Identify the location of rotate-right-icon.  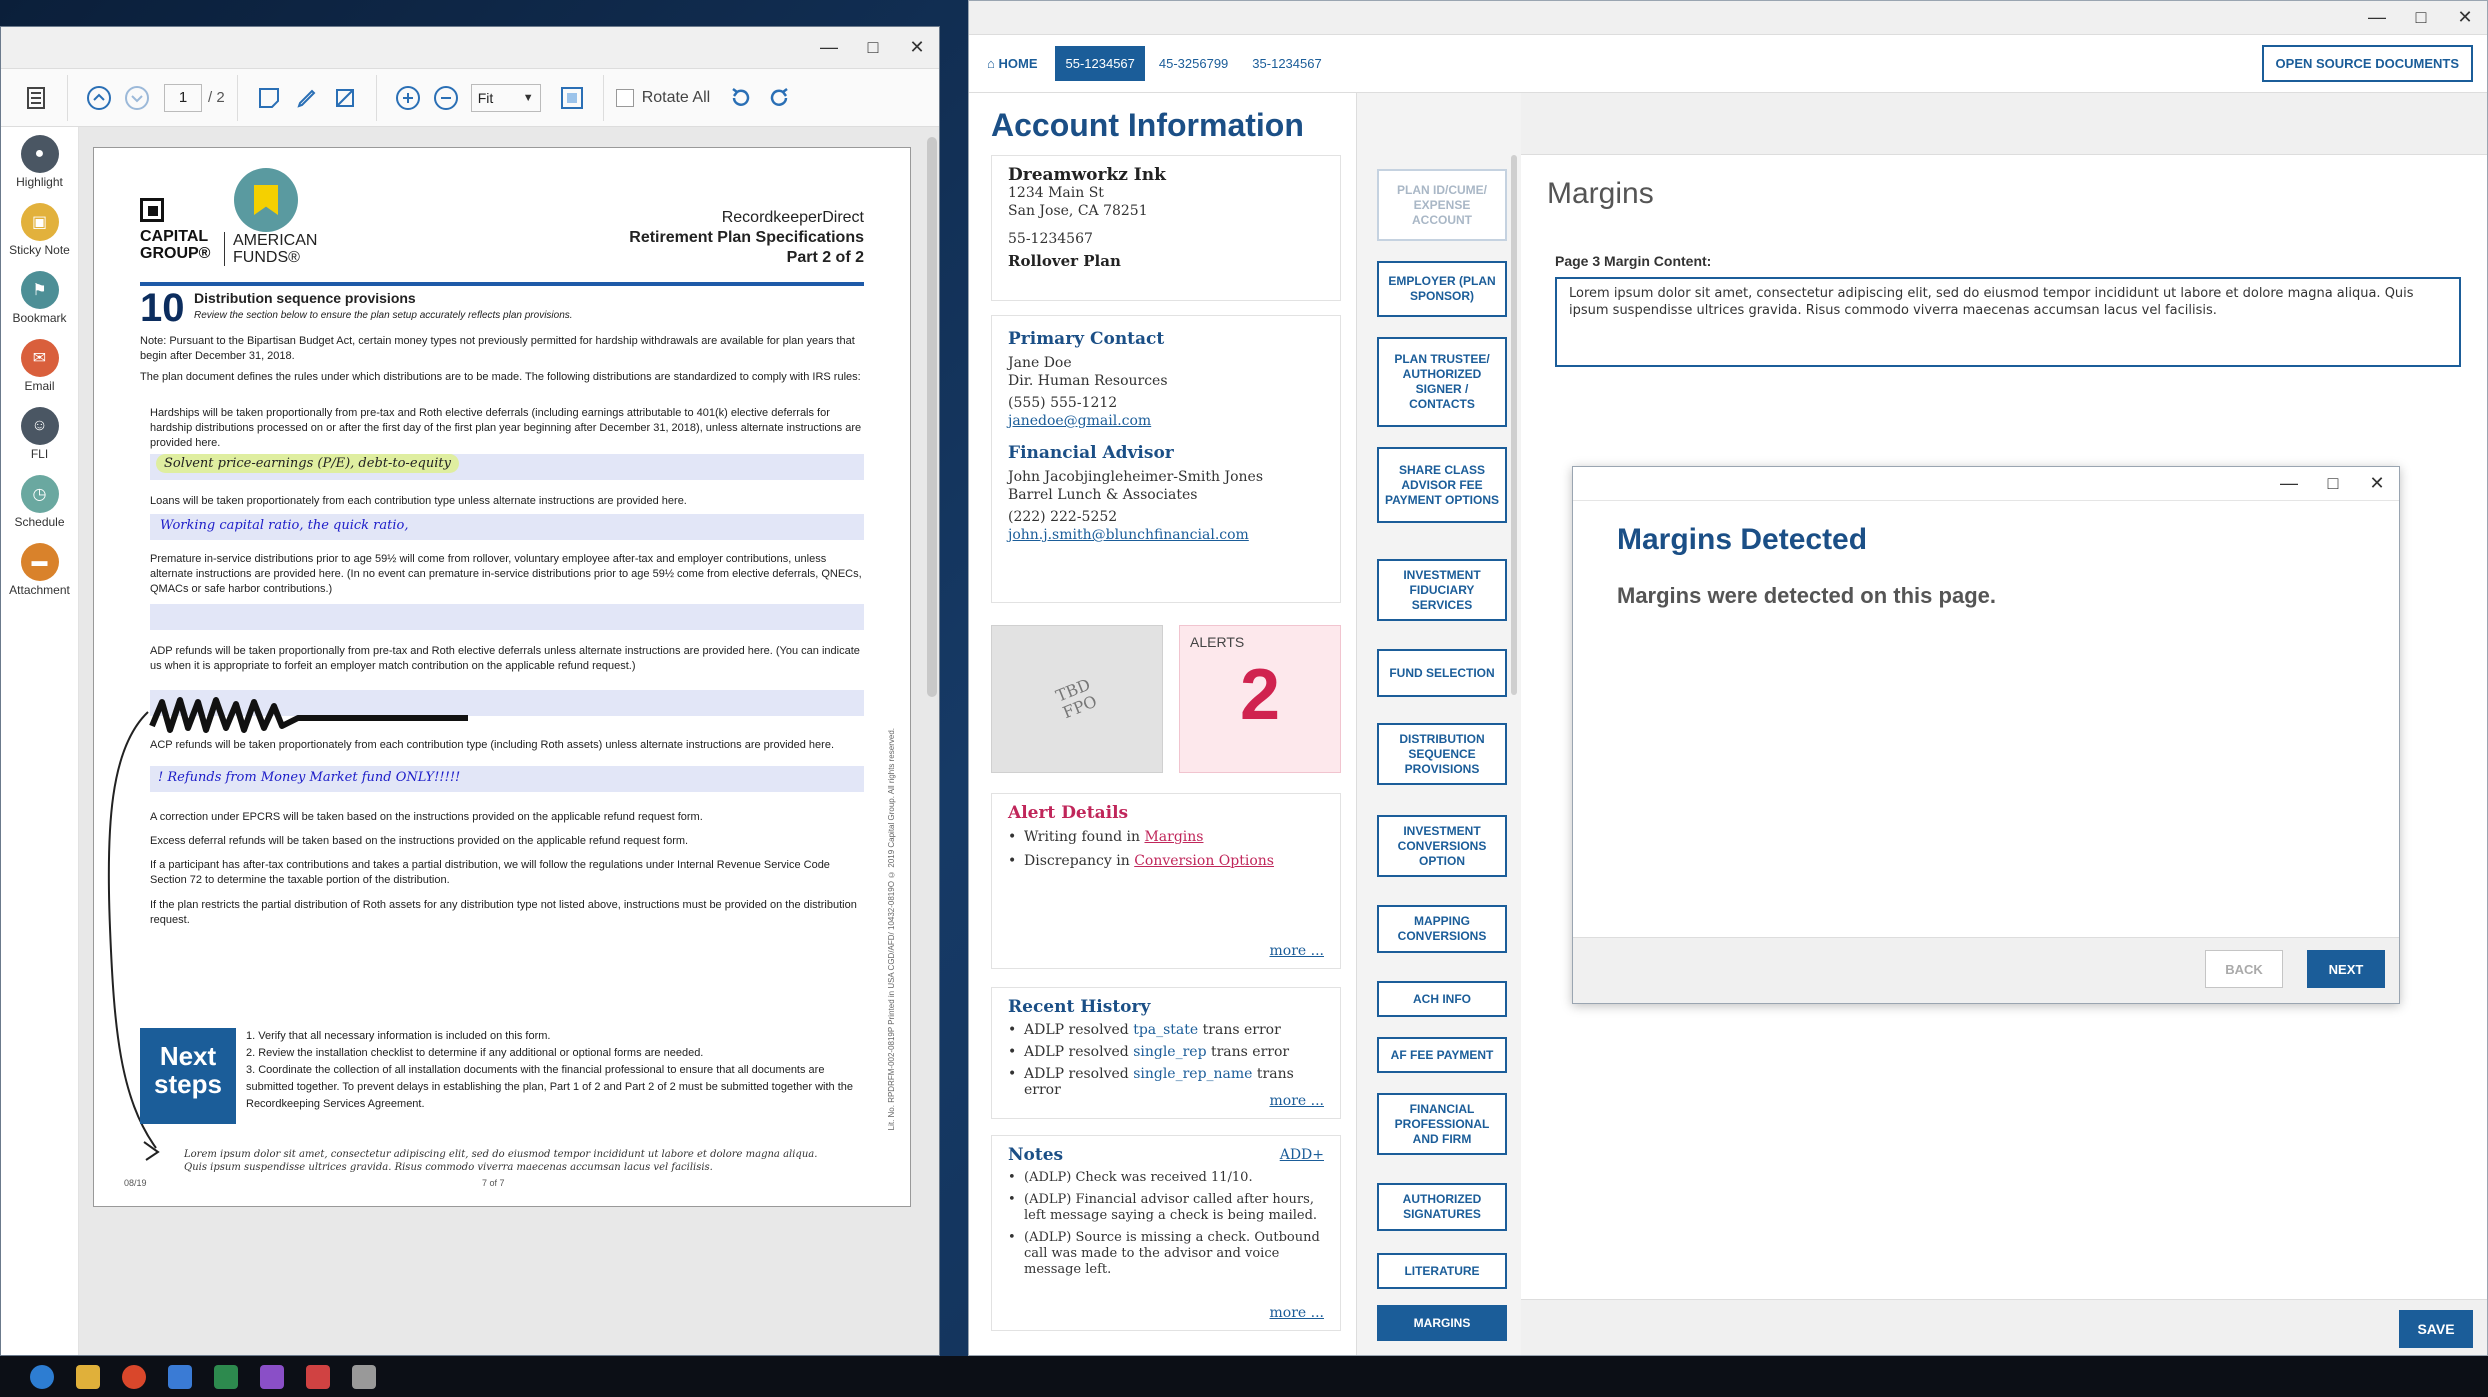
(779, 98).